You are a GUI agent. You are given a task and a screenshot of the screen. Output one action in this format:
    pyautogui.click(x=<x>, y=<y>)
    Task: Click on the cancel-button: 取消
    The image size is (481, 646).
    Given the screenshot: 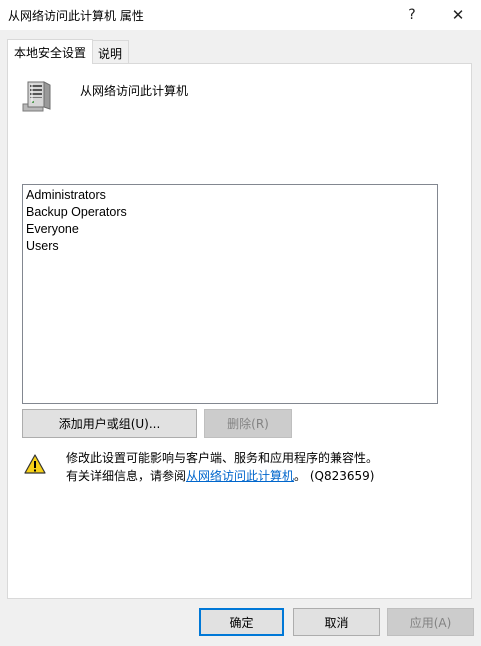 What is the action you would take?
    pyautogui.click(x=336, y=622)
    